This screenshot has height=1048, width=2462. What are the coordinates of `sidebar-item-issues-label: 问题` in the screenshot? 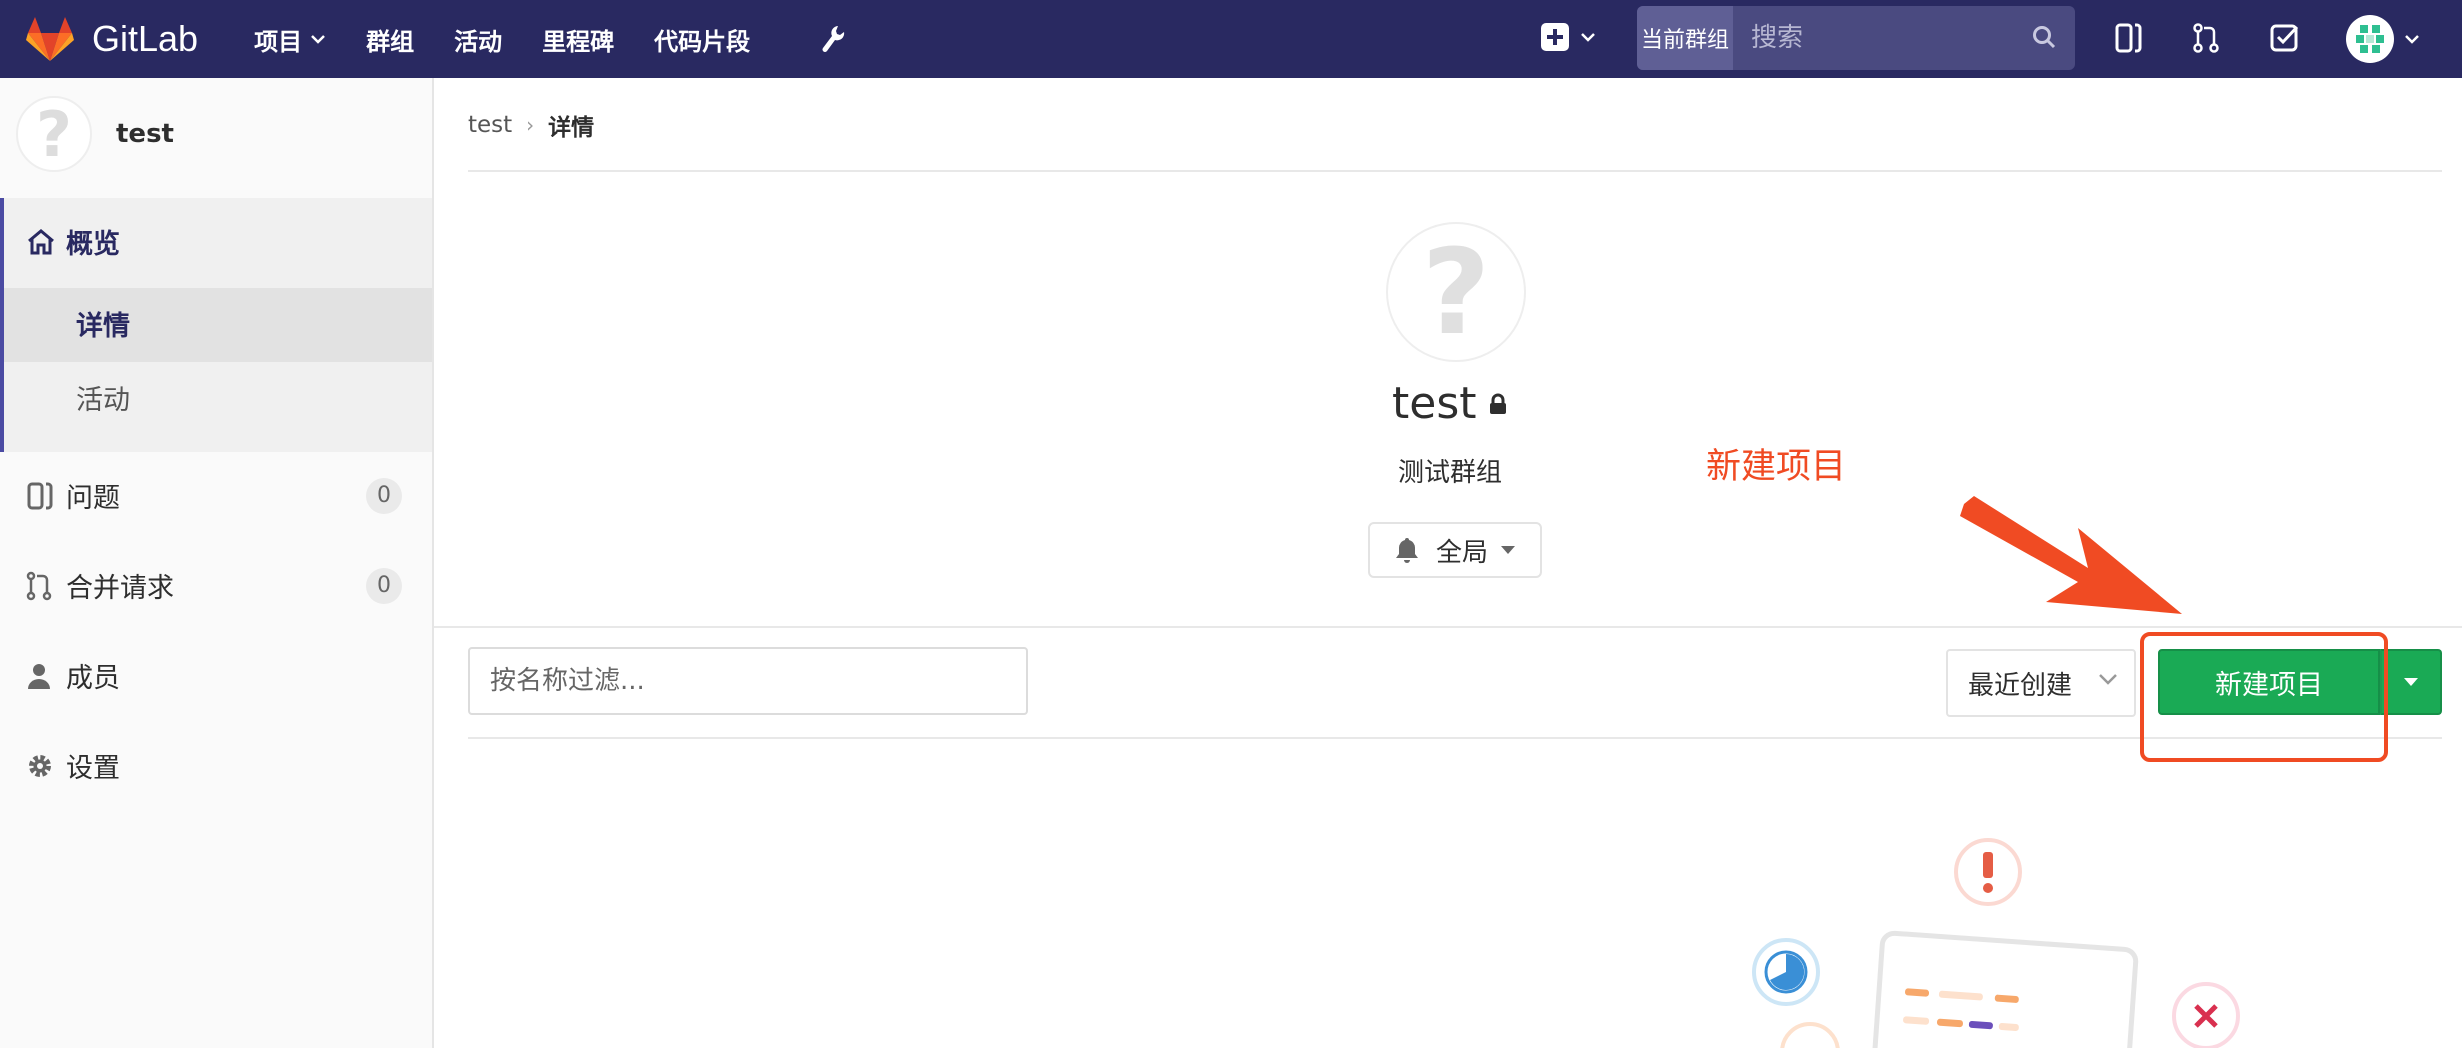 It's located at (93, 498).